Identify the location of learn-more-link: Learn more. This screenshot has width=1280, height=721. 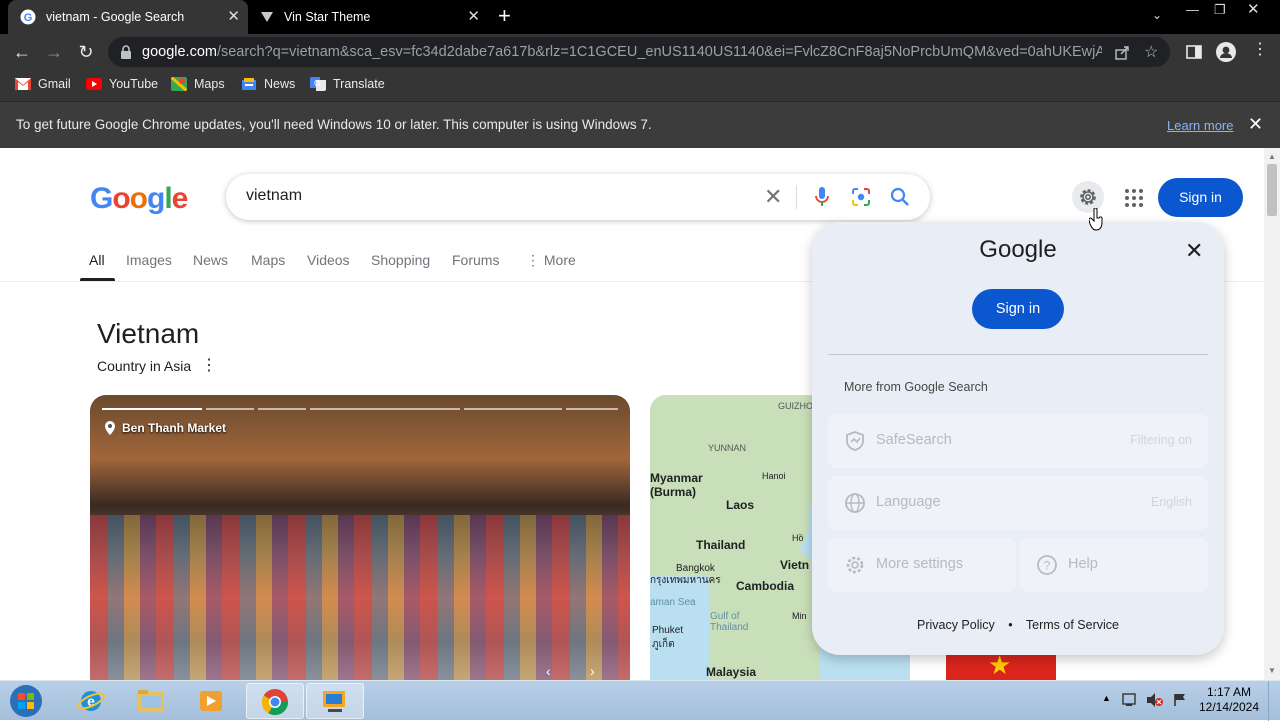
(1200, 125).